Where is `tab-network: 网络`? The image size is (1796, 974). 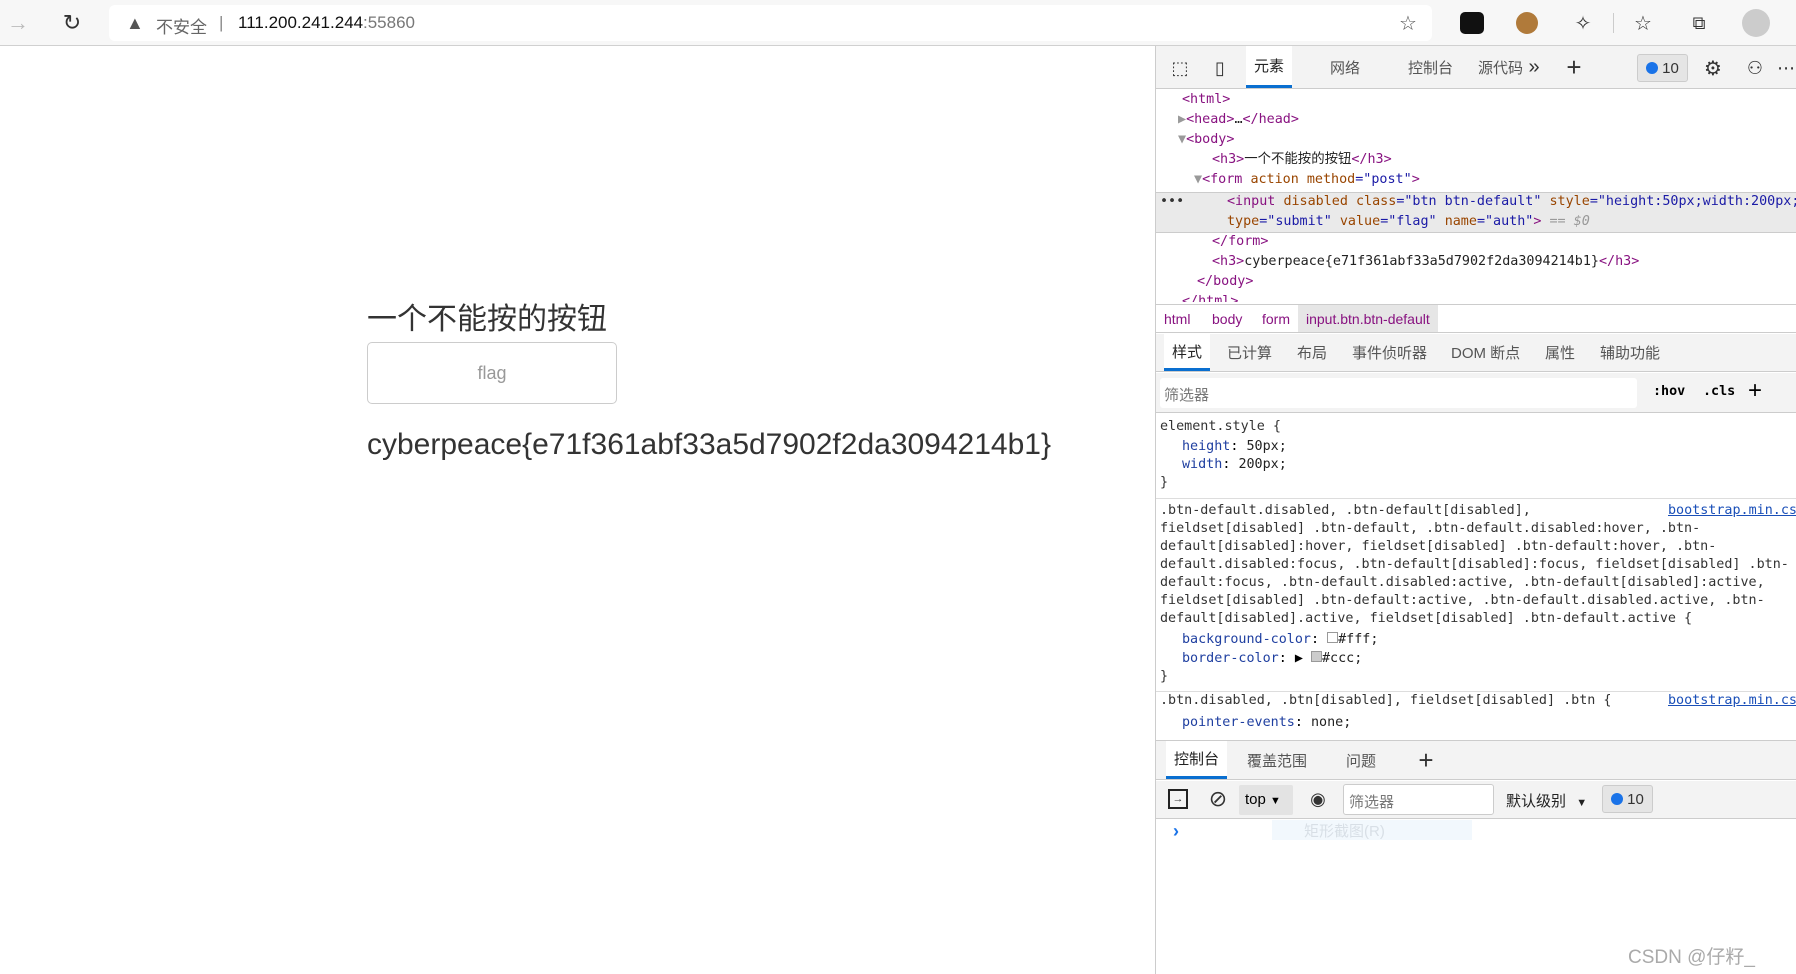 tab-network: 网络 is located at coordinates (1345, 67).